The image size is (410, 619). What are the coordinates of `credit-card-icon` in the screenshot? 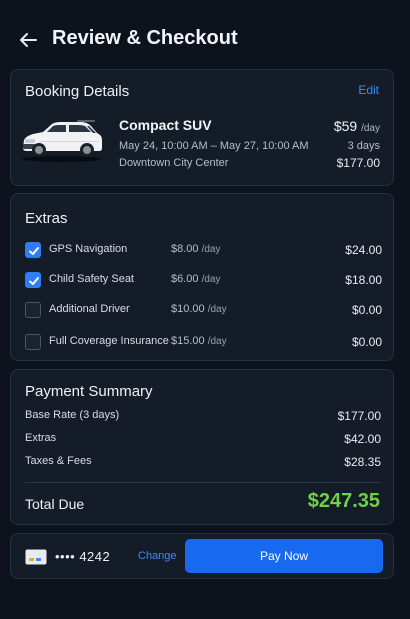 It's located at (36, 557).